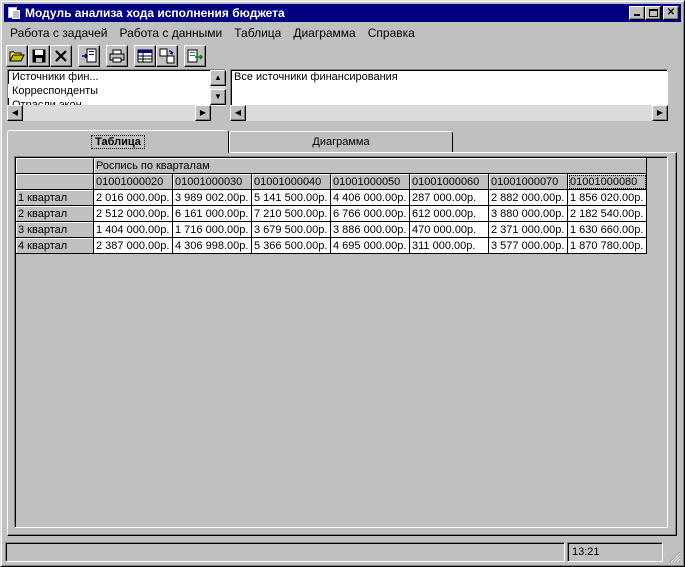 The width and height of the screenshot is (685, 567). I want to click on value-cell: 470 000.00р., so click(449, 229).